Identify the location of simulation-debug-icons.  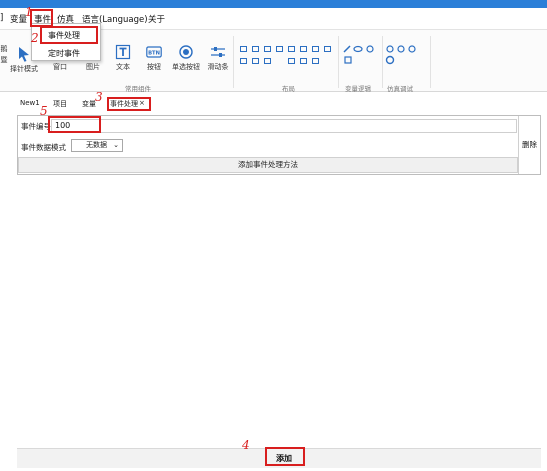
(405, 55).